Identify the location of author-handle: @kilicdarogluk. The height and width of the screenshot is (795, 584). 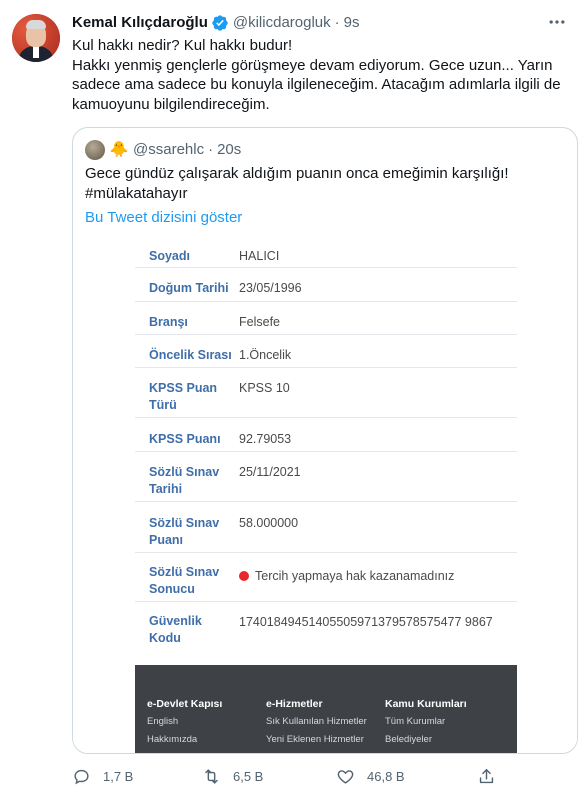
(282, 23).